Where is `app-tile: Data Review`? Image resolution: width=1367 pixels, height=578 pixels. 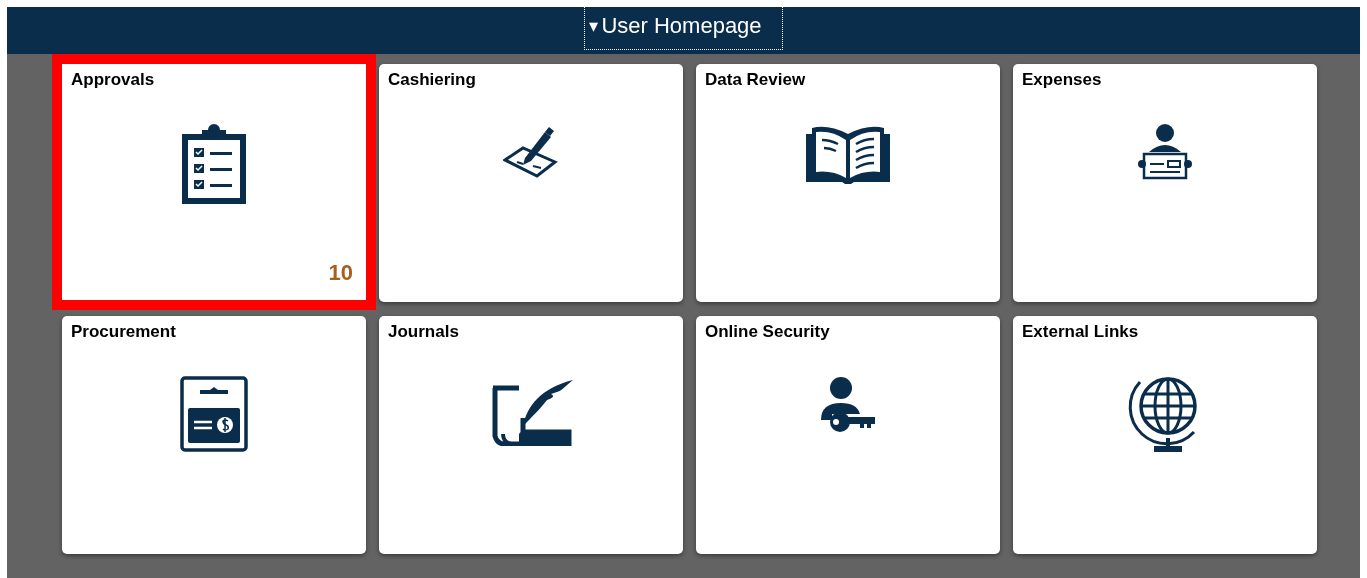 app-tile: Data Review is located at coordinates (848, 183).